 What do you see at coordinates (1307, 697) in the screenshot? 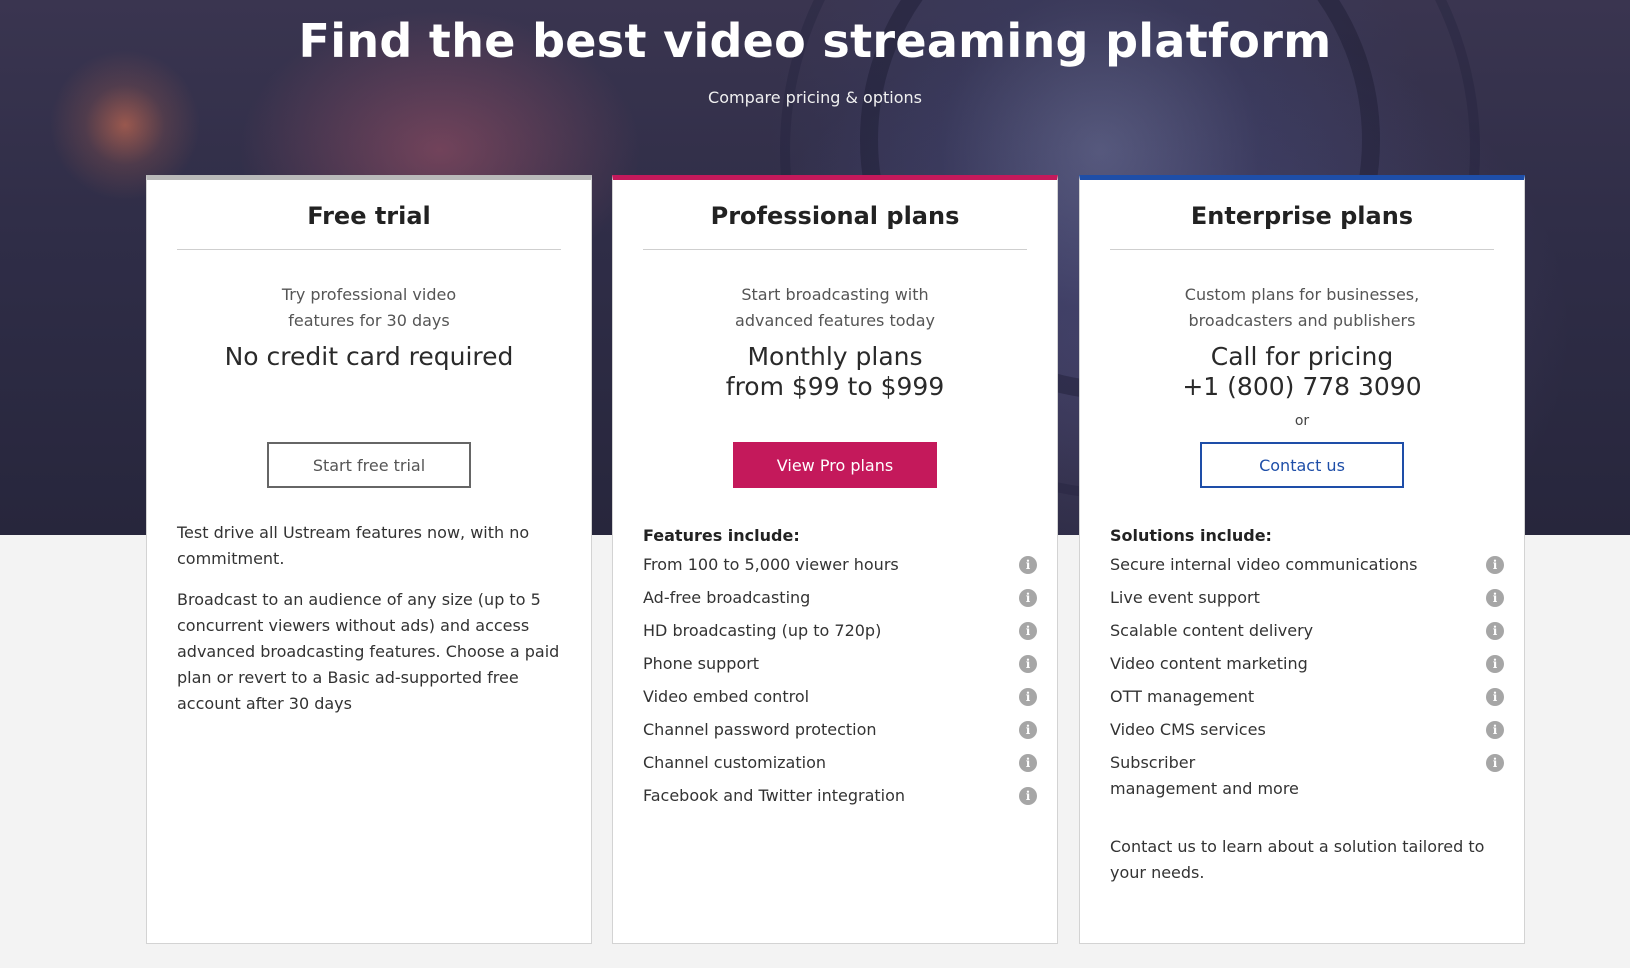
I see `list-item: OTT management i` at bounding box center [1307, 697].